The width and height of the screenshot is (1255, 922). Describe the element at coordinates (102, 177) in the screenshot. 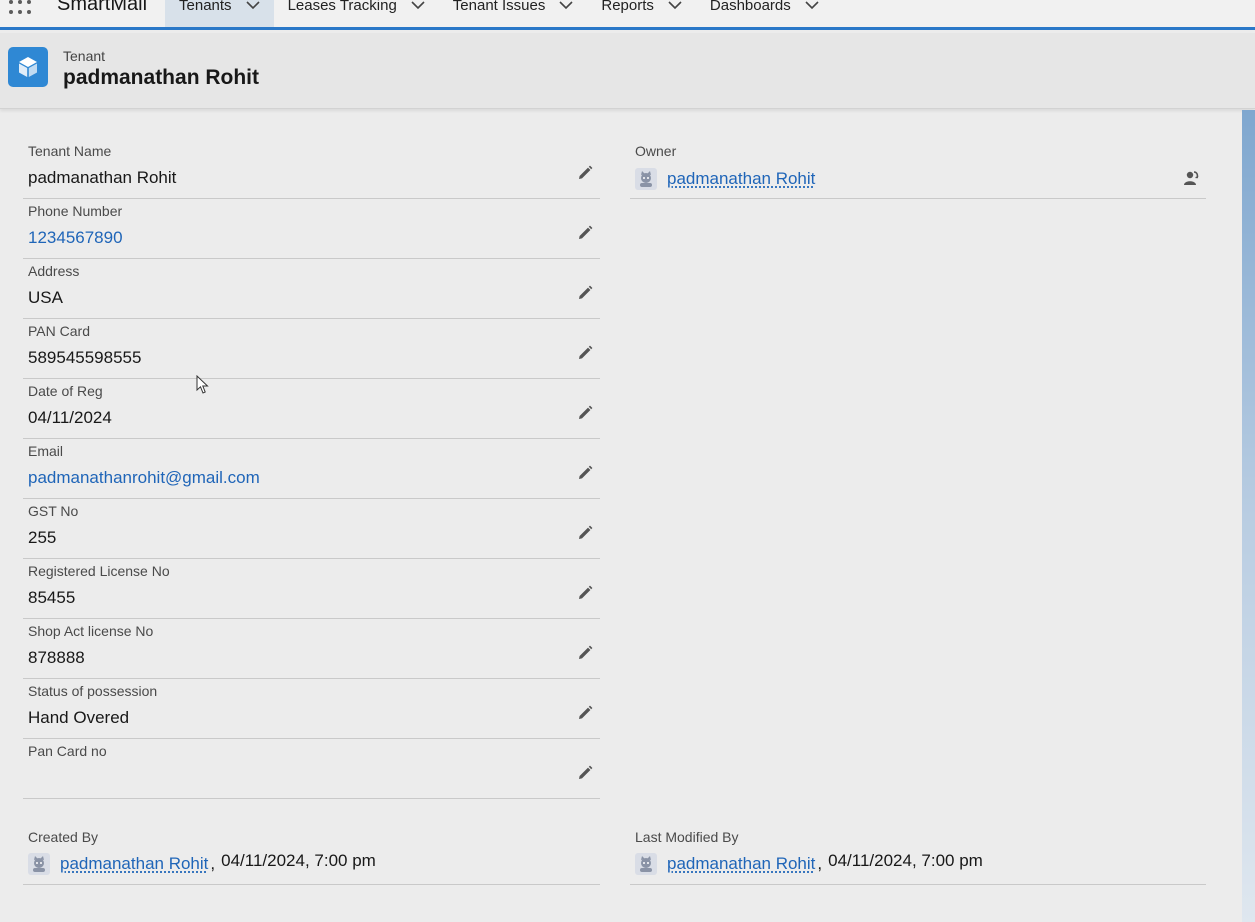

I see `field-value: padmanathan Rohit` at that location.